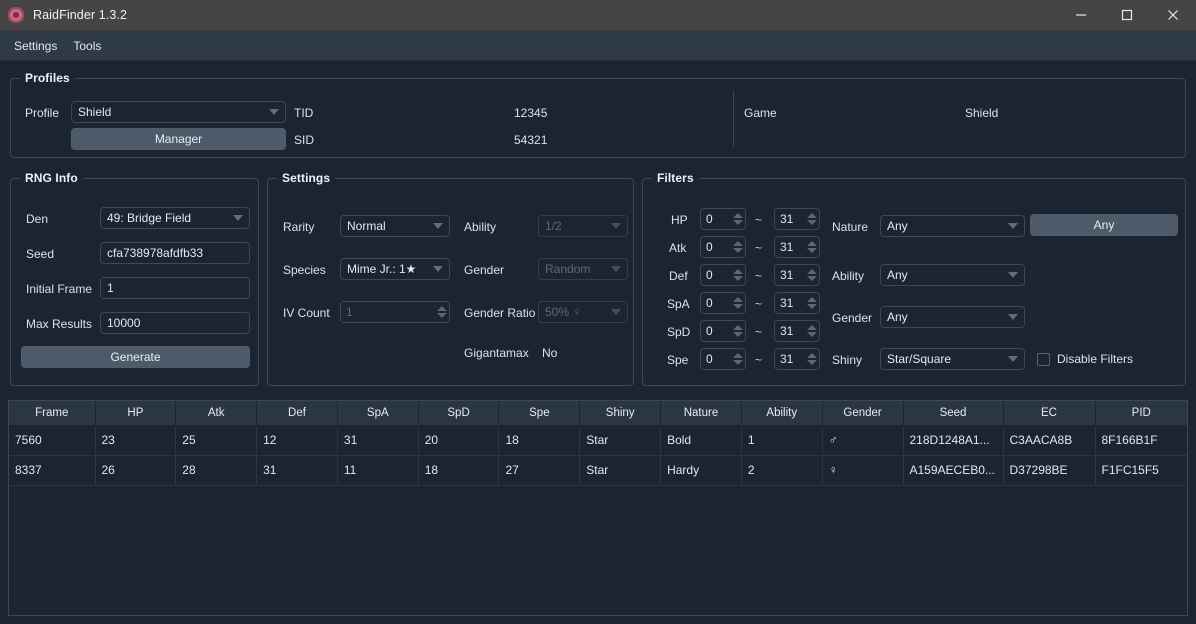 The image size is (1196, 624). I want to click on disable-filters-checkbox: Disable Filters, so click(1085, 359).